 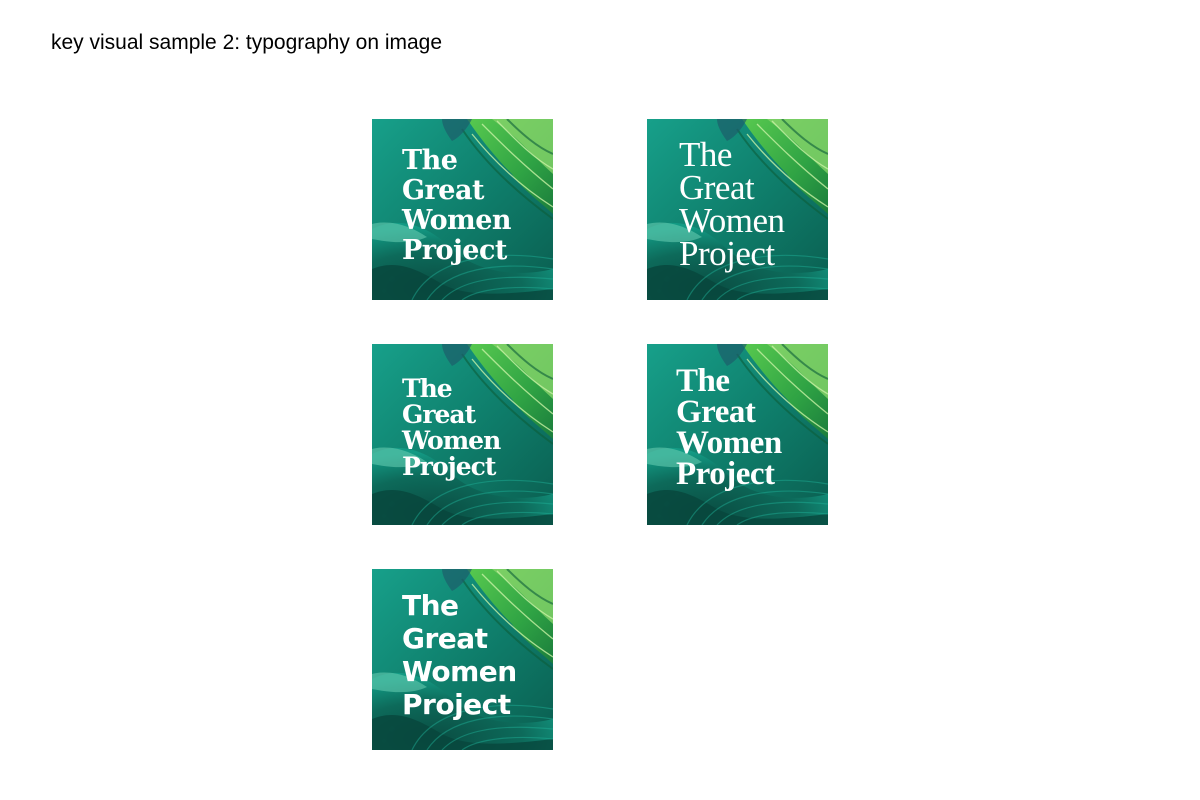 I want to click on key-visual-tile-4: The Great Women Project, so click(x=737, y=434).